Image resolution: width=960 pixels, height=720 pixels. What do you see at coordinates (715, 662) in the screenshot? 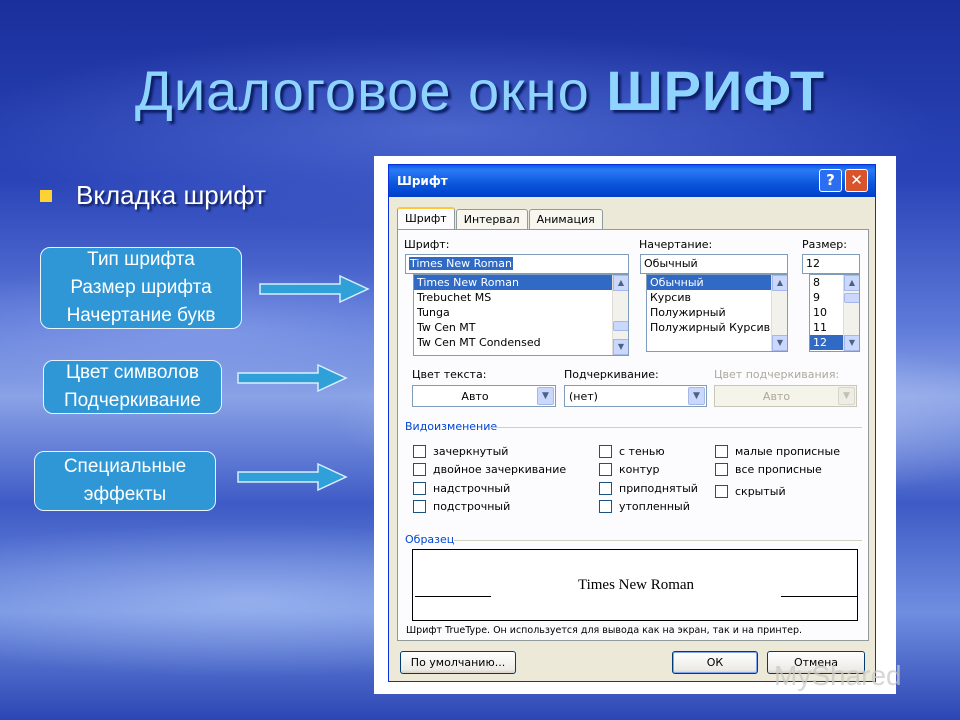
I see `ok-button: ОК` at bounding box center [715, 662].